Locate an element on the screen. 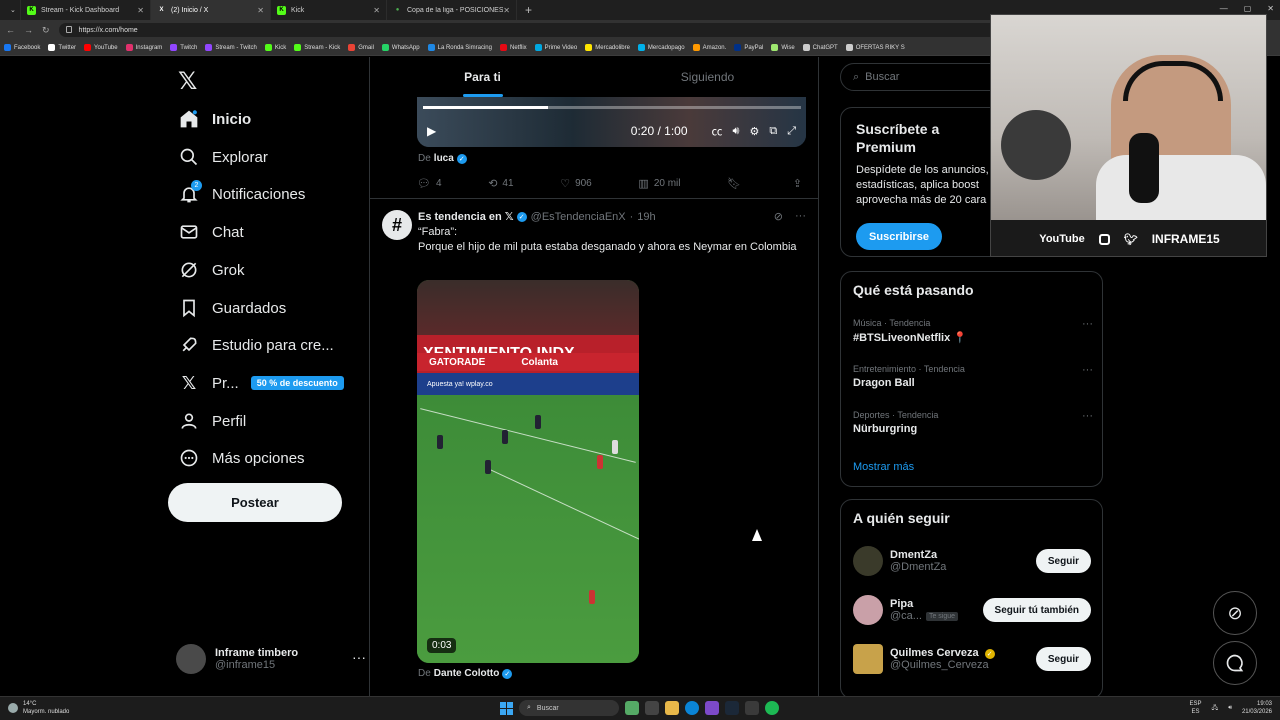 Image resolution: width=1280 pixels, height=720 pixels. follow-back-button: Seguir tú también is located at coordinates (1036, 610).